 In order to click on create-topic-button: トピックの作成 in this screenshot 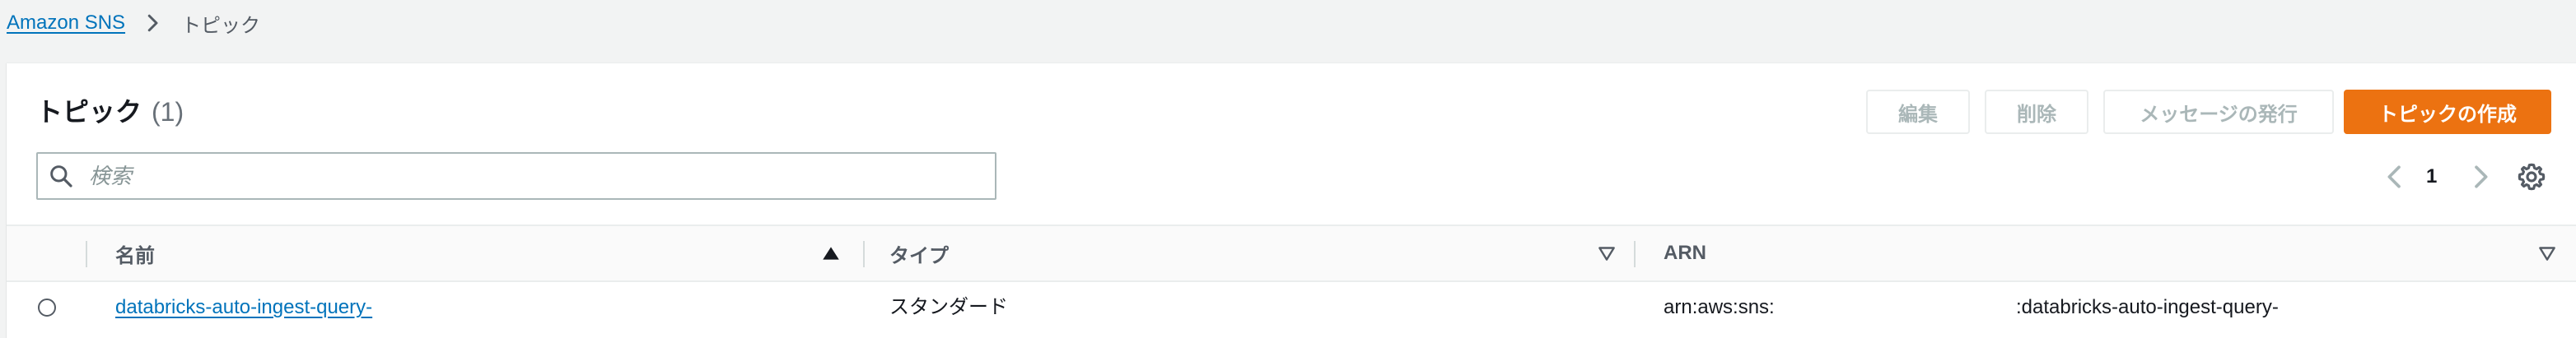, I will do `click(2447, 112)`.